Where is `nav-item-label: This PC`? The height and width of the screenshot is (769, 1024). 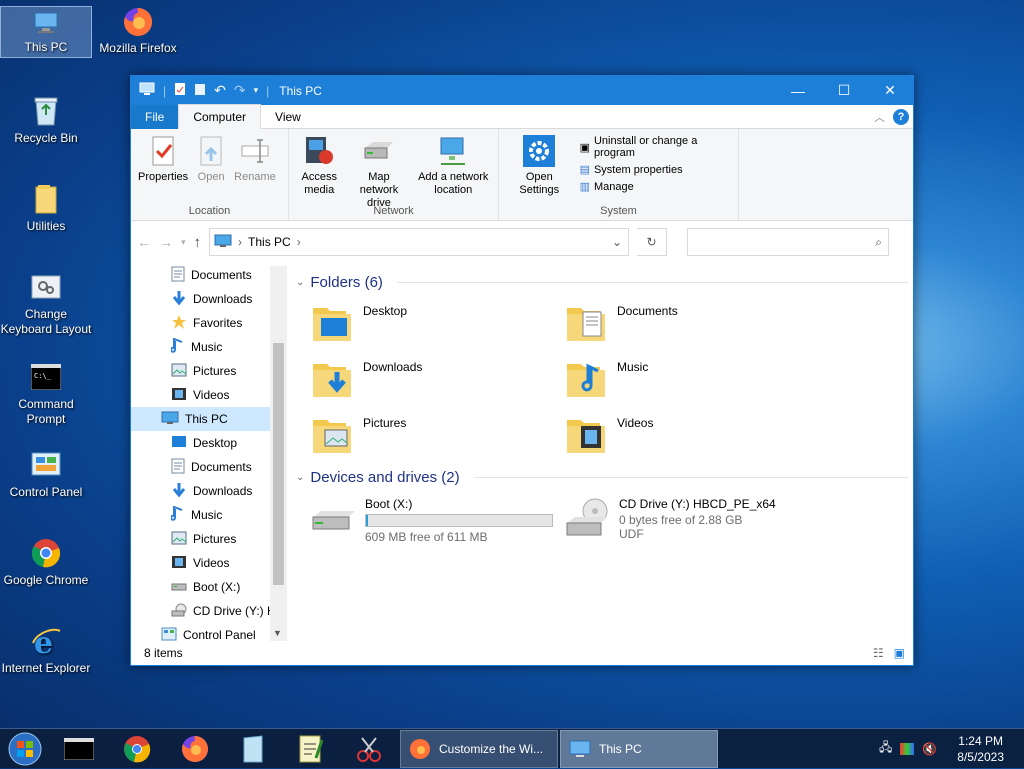
nav-item-label: This PC is located at coordinates (206, 419).